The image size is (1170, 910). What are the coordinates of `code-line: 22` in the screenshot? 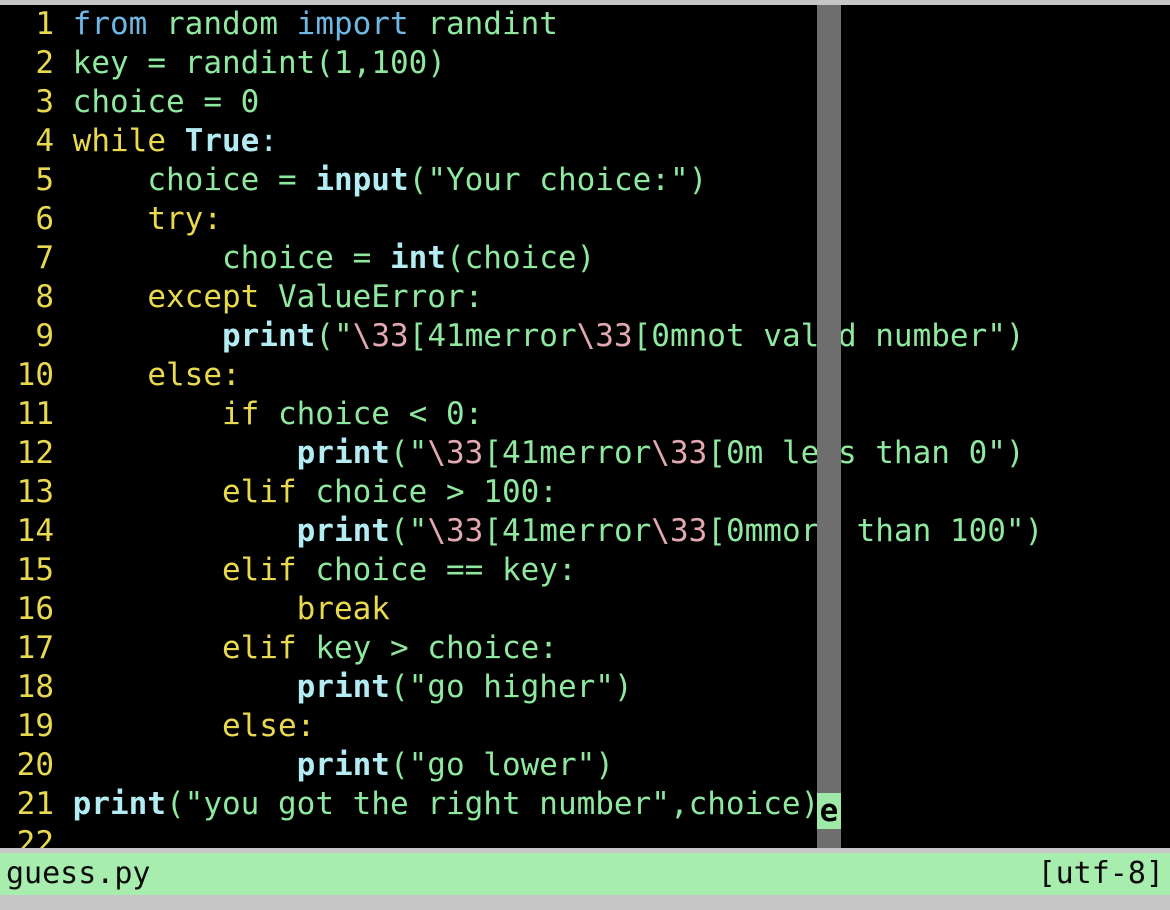 It's located at (585, 836).